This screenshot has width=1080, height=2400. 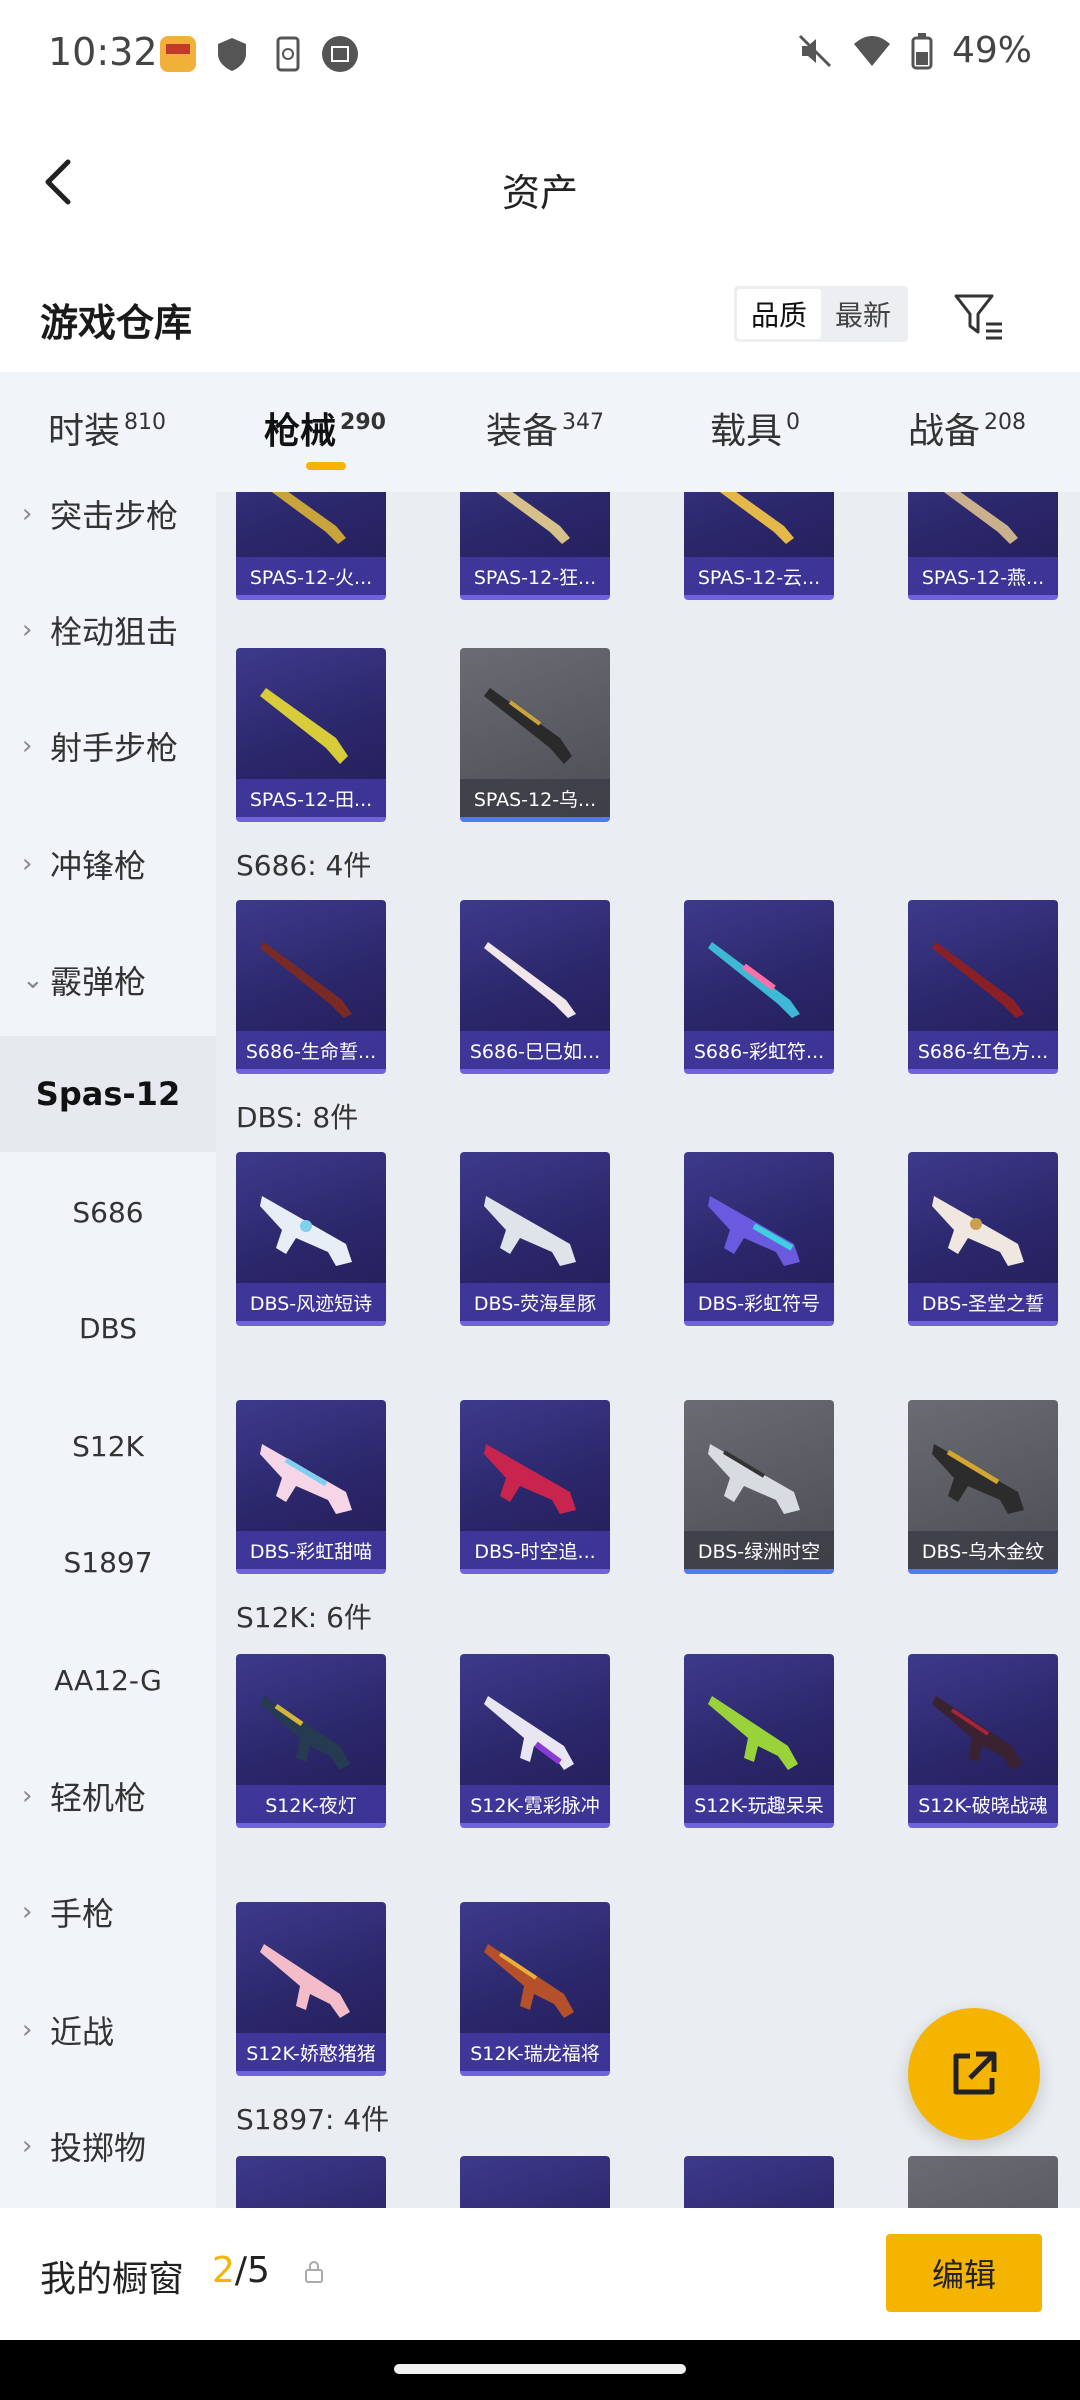 I want to click on chevron-down-icon: ⌄, so click(x=33, y=980).